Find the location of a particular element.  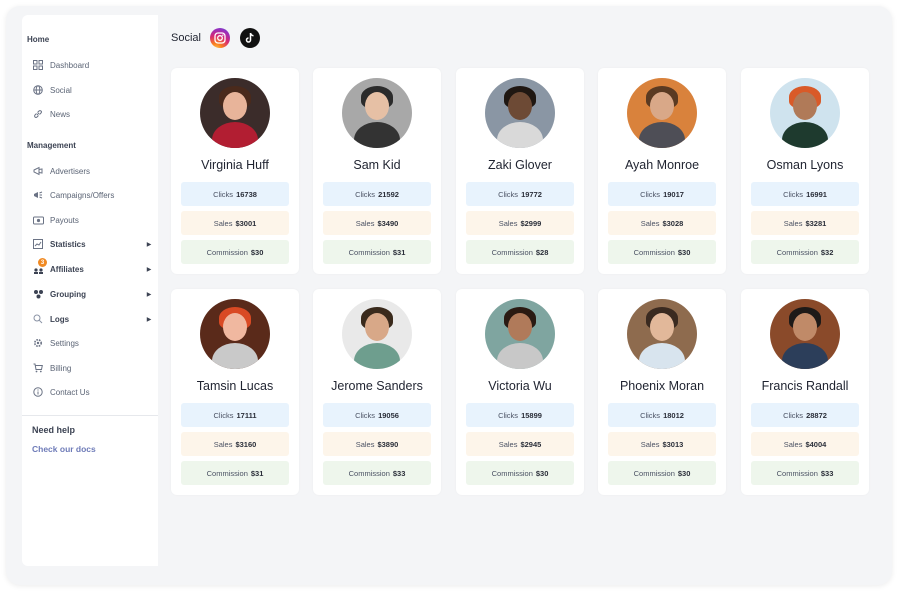

affiliate-name: Phoenix Moran is located at coordinates (662, 386).